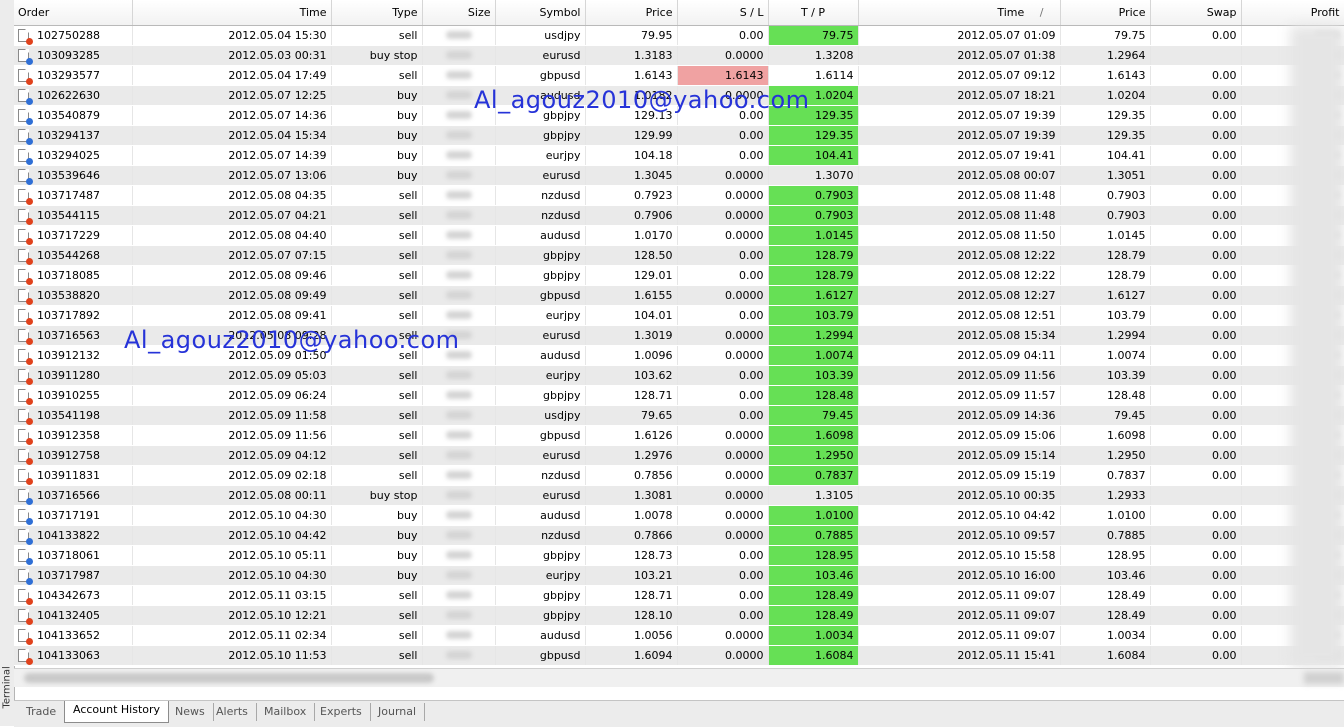 The width and height of the screenshot is (1344, 727). What do you see at coordinates (377, 13) in the screenshot?
I see `column-header-type: Type` at bounding box center [377, 13].